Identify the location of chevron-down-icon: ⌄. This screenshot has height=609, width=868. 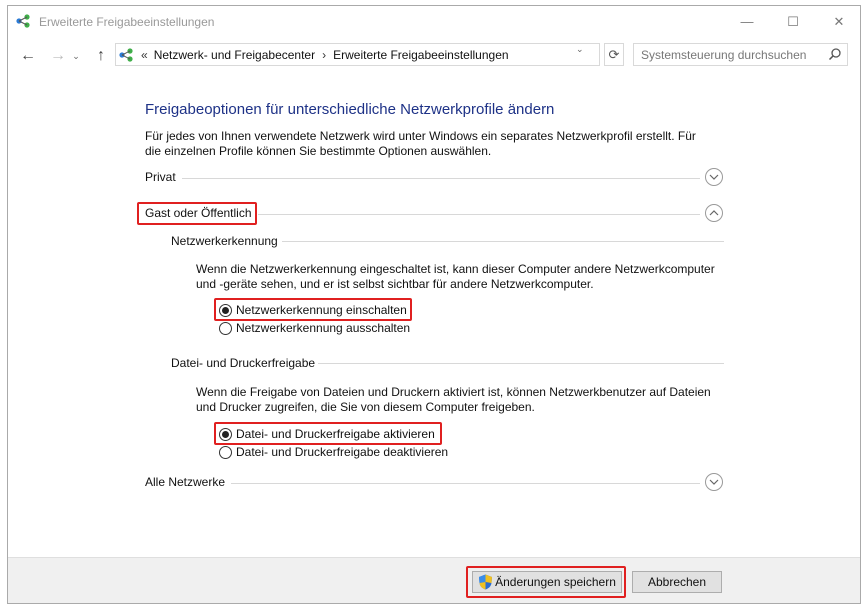
(76, 55).